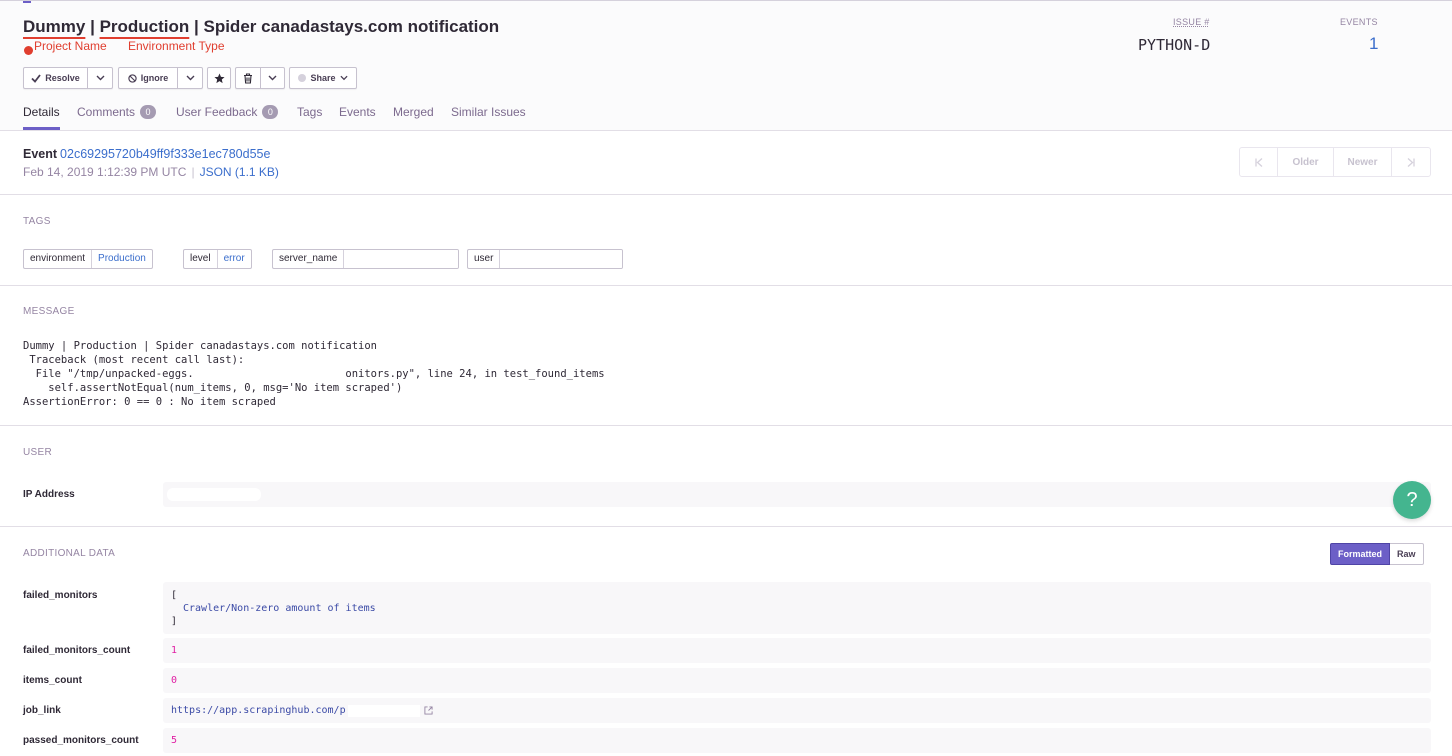 This screenshot has height=756, width=1452. Describe the element at coordinates (258, 710) in the screenshot. I see `job-link-url: https://app.scrapinghub.com/p` at that location.